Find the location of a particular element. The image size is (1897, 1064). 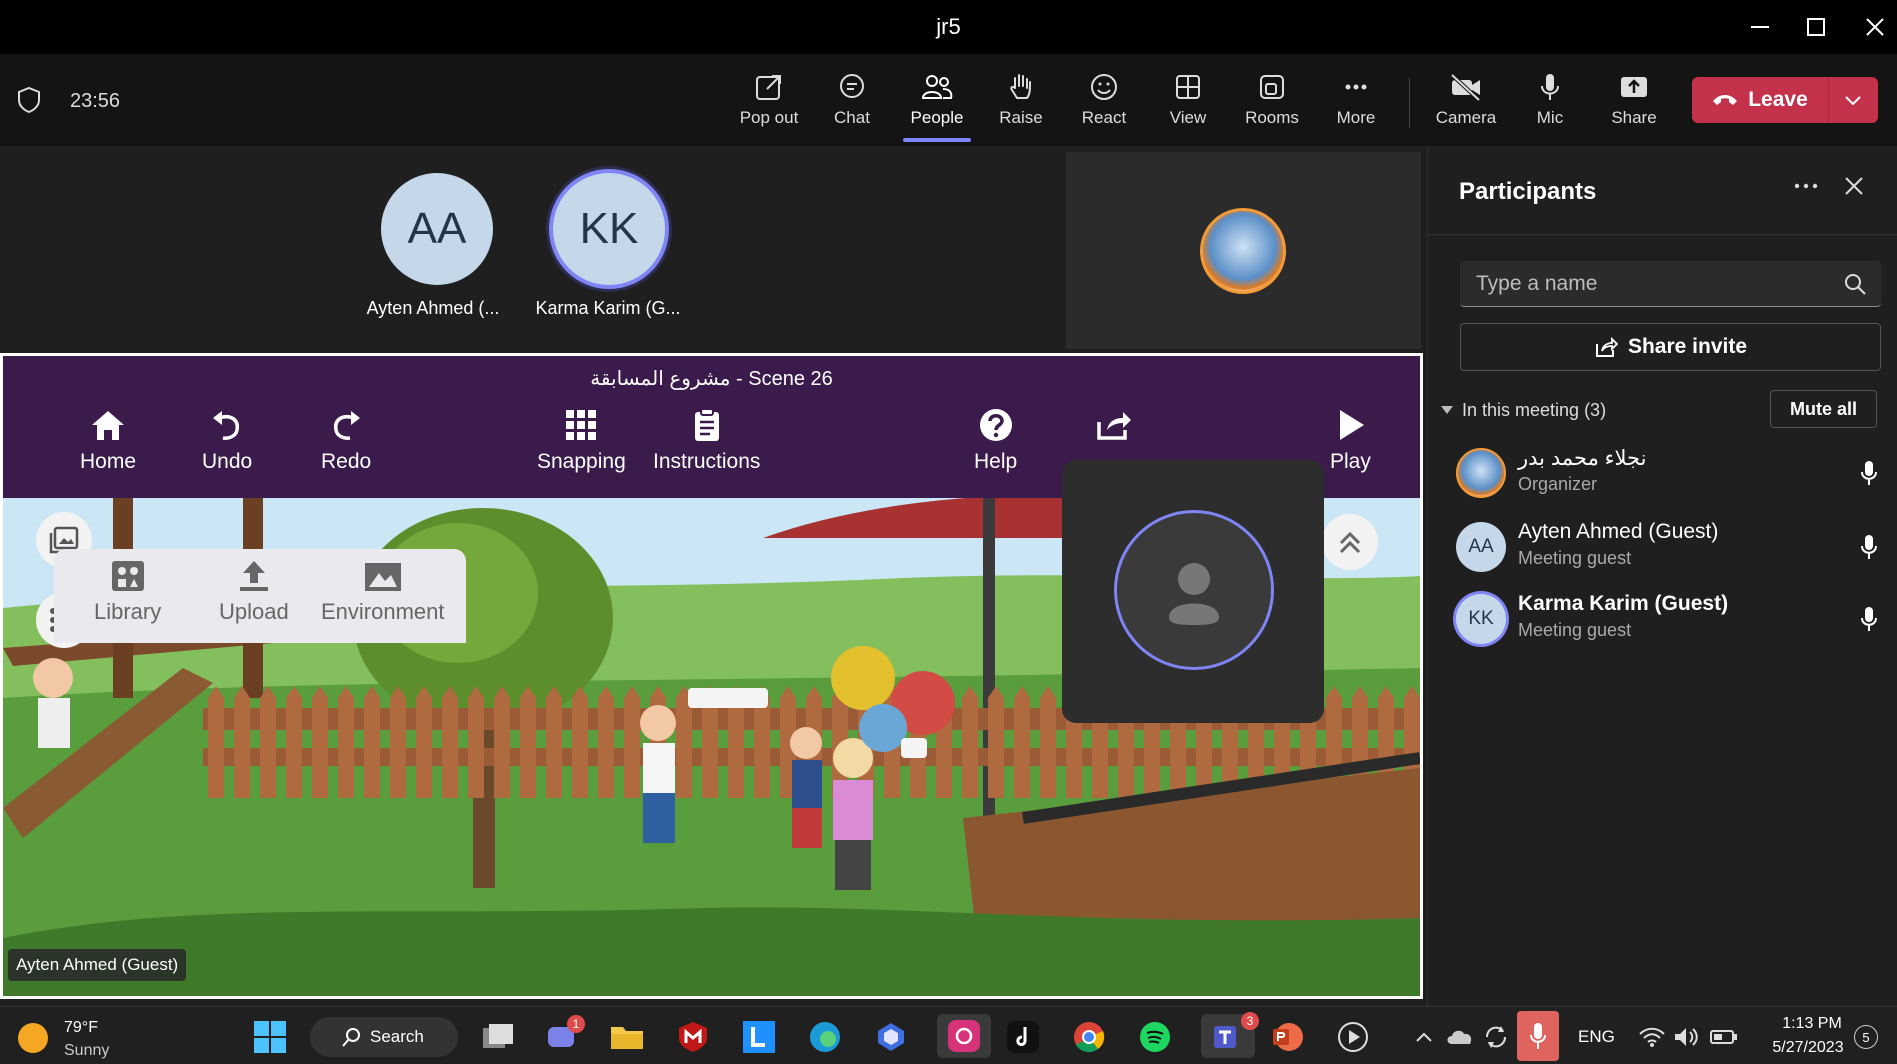

upload-button: Upload is located at coordinates (254, 592).